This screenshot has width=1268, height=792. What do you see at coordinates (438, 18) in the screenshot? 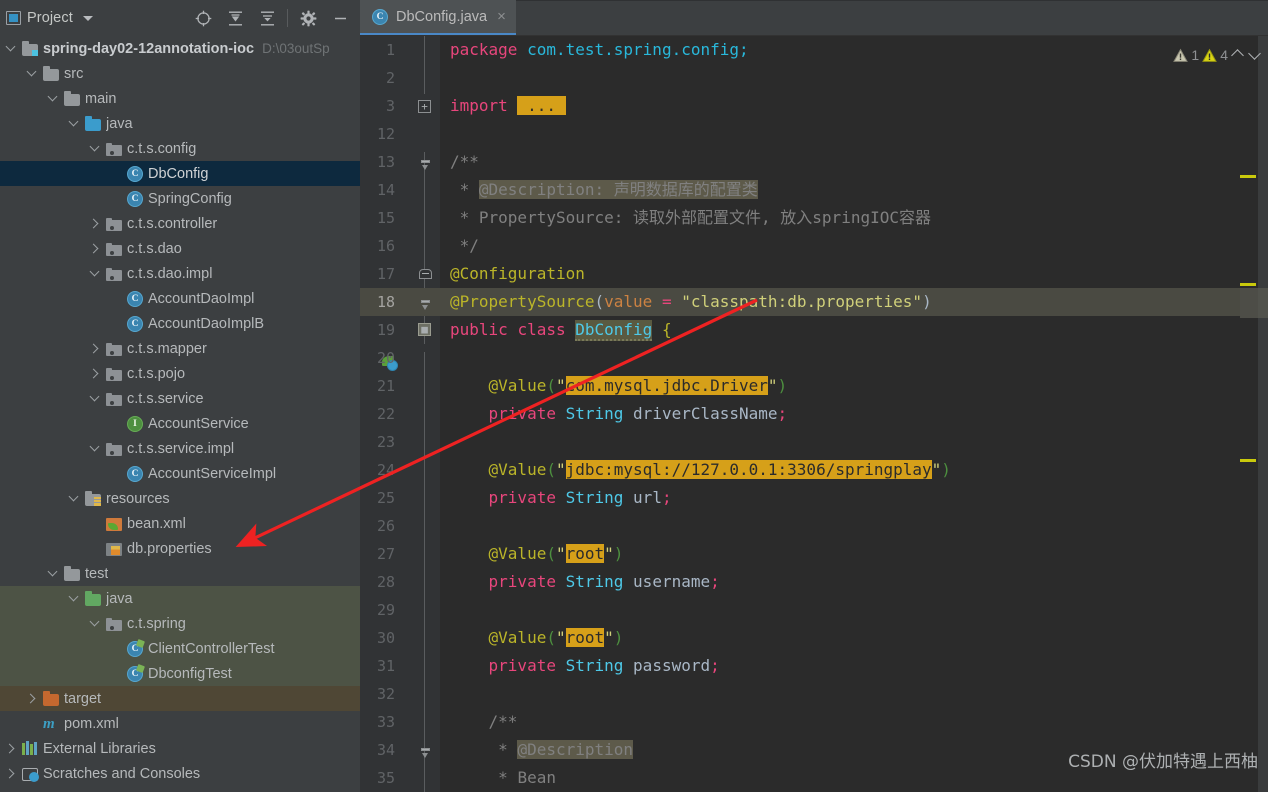
I see `editor-tab-dbconfig: C DbConfig.java ×` at bounding box center [438, 18].